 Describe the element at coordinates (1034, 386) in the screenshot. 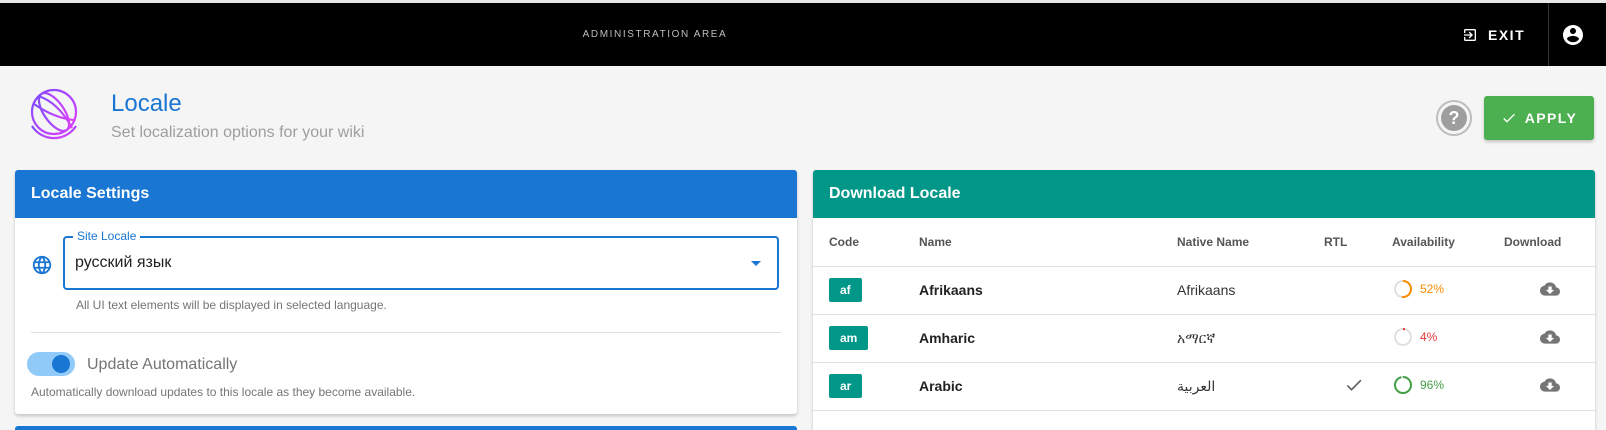

I see `name-cell: Arabic` at that location.